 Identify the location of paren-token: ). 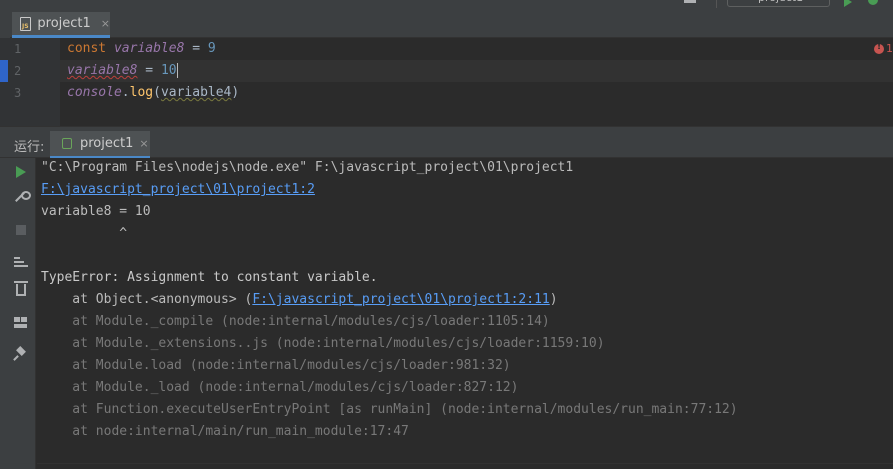
(235, 92).